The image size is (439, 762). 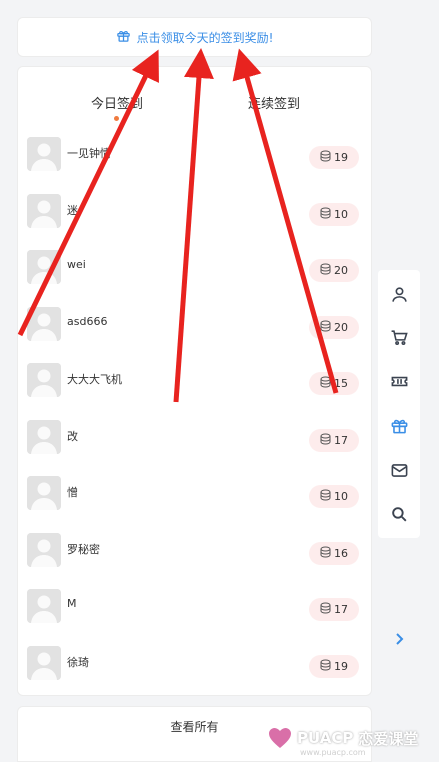 I want to click on side-toolbar, so click(x=399, y=404).